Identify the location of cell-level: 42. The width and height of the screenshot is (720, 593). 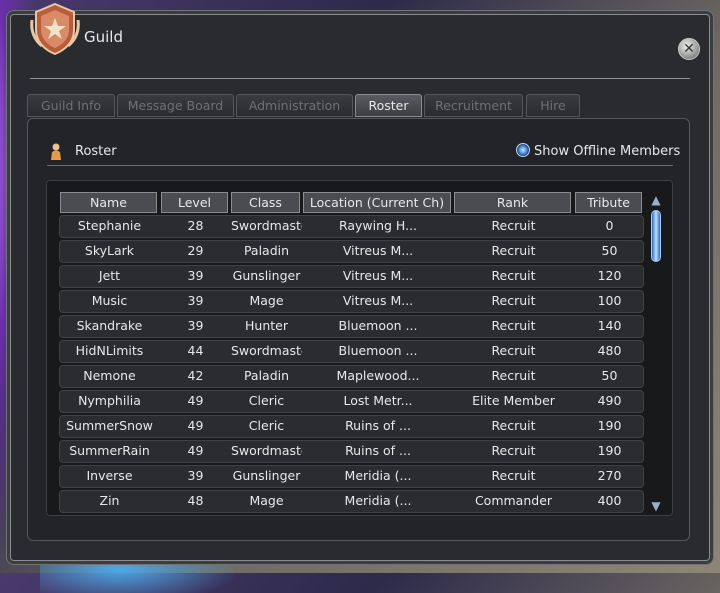
(195, 375).